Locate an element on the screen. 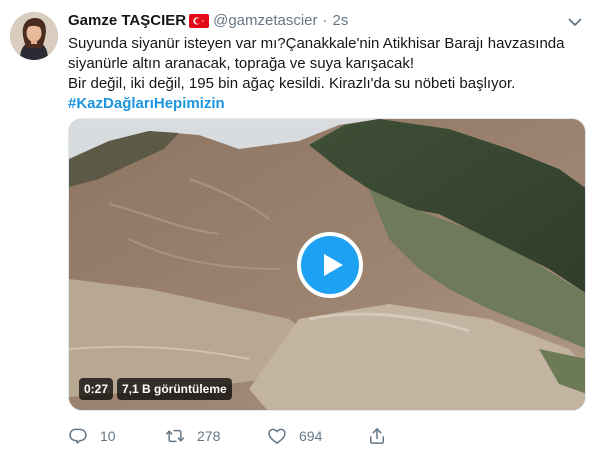 The width and height of the screenshot is (594, 458). share-icon is located at coordinates (377, 436).